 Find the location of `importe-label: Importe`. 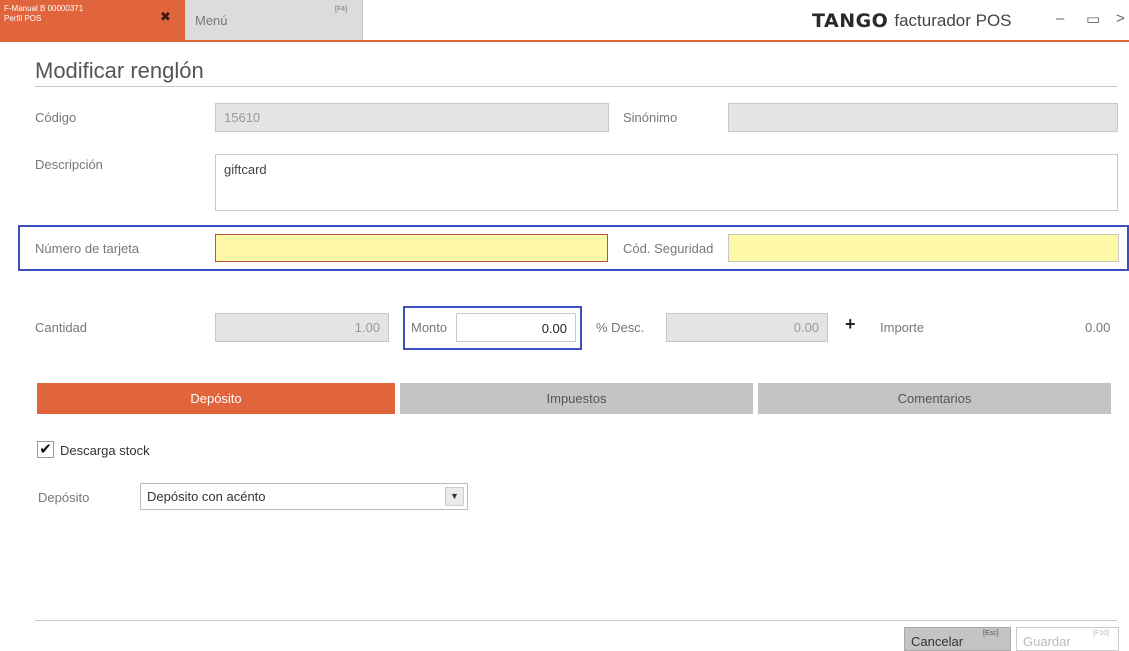

importe-label: Importe is located at coordinates (902, 327).